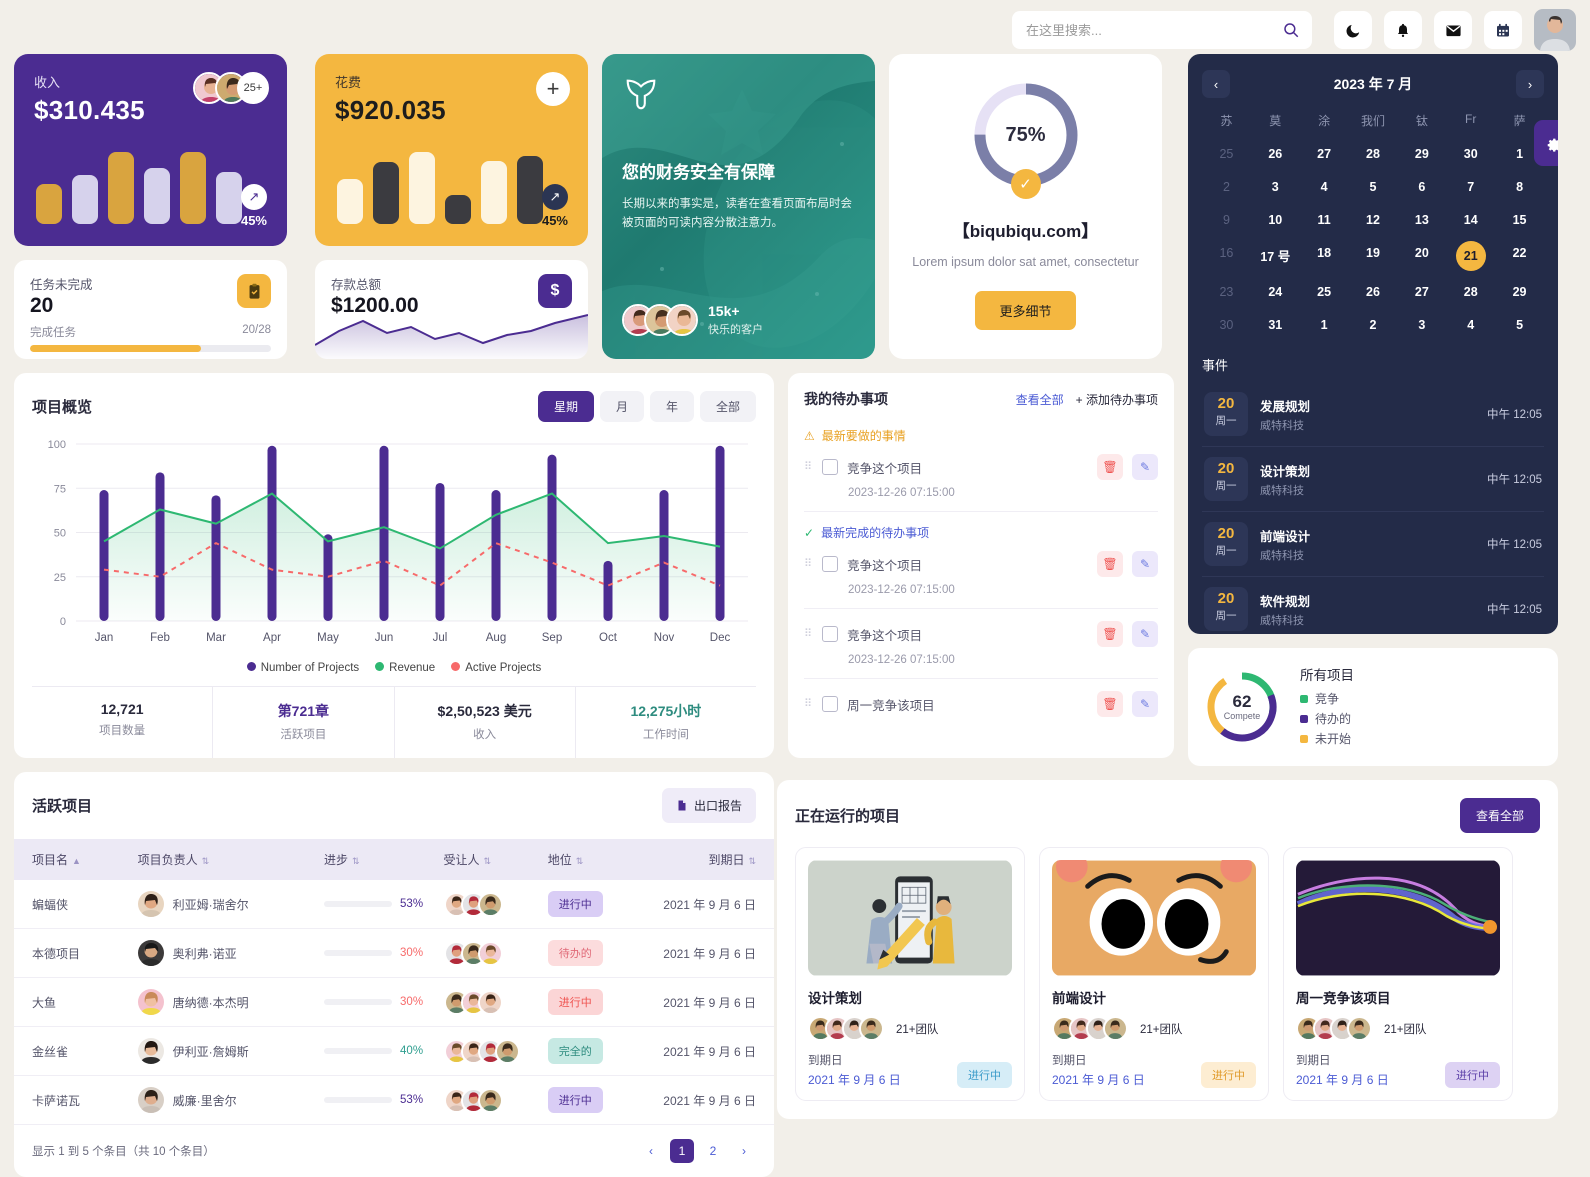 The height and width of the screenshot is (1177, 1590). Describe the element at coordinates (671, 406) in the screenshot. I see `tab-year: 年` at that location.